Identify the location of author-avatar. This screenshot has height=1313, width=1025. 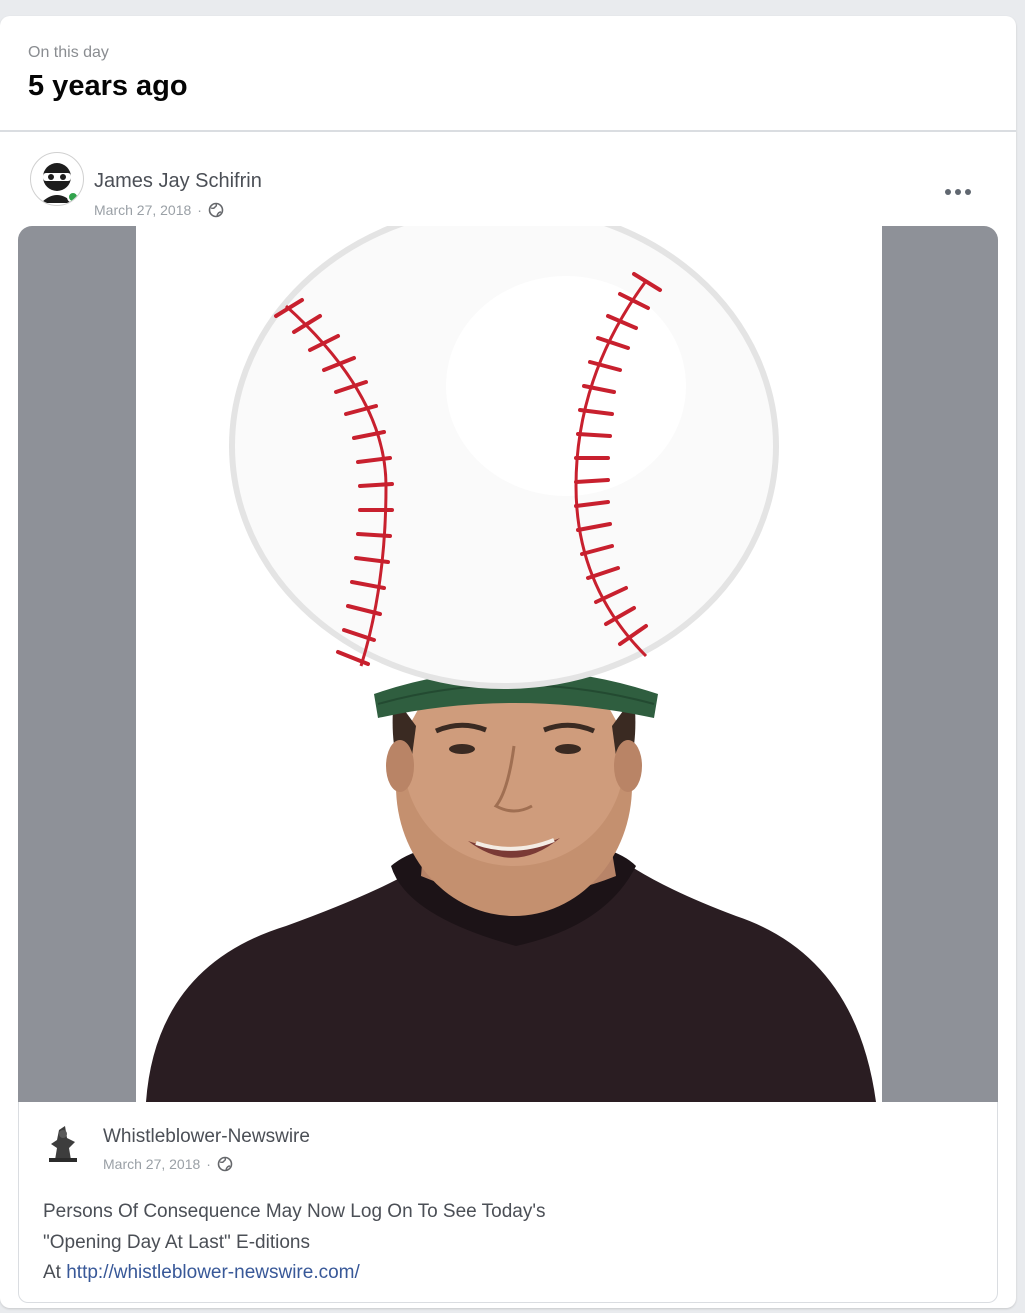
(57, 179).